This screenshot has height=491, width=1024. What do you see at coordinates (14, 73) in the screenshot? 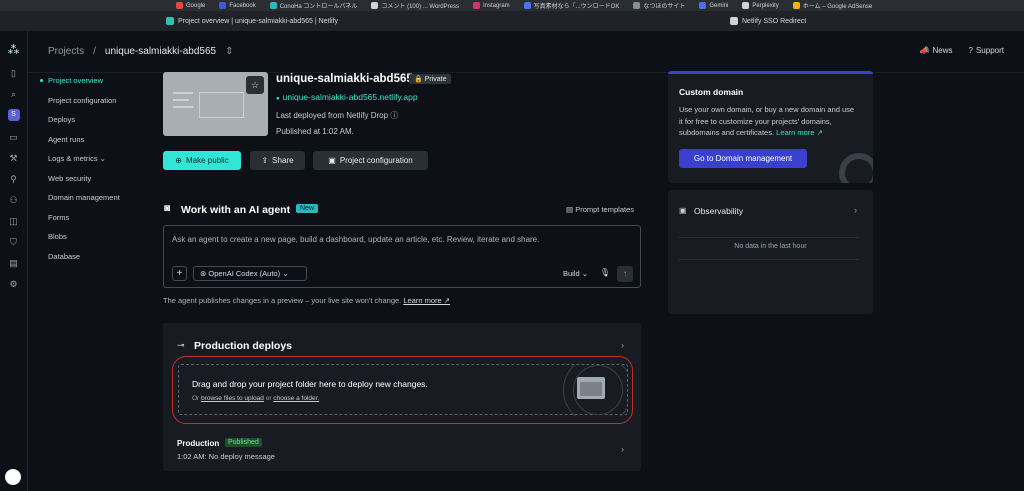
I see `sidebar-toggle-icon: ▯` at bounding box center [14, 73].